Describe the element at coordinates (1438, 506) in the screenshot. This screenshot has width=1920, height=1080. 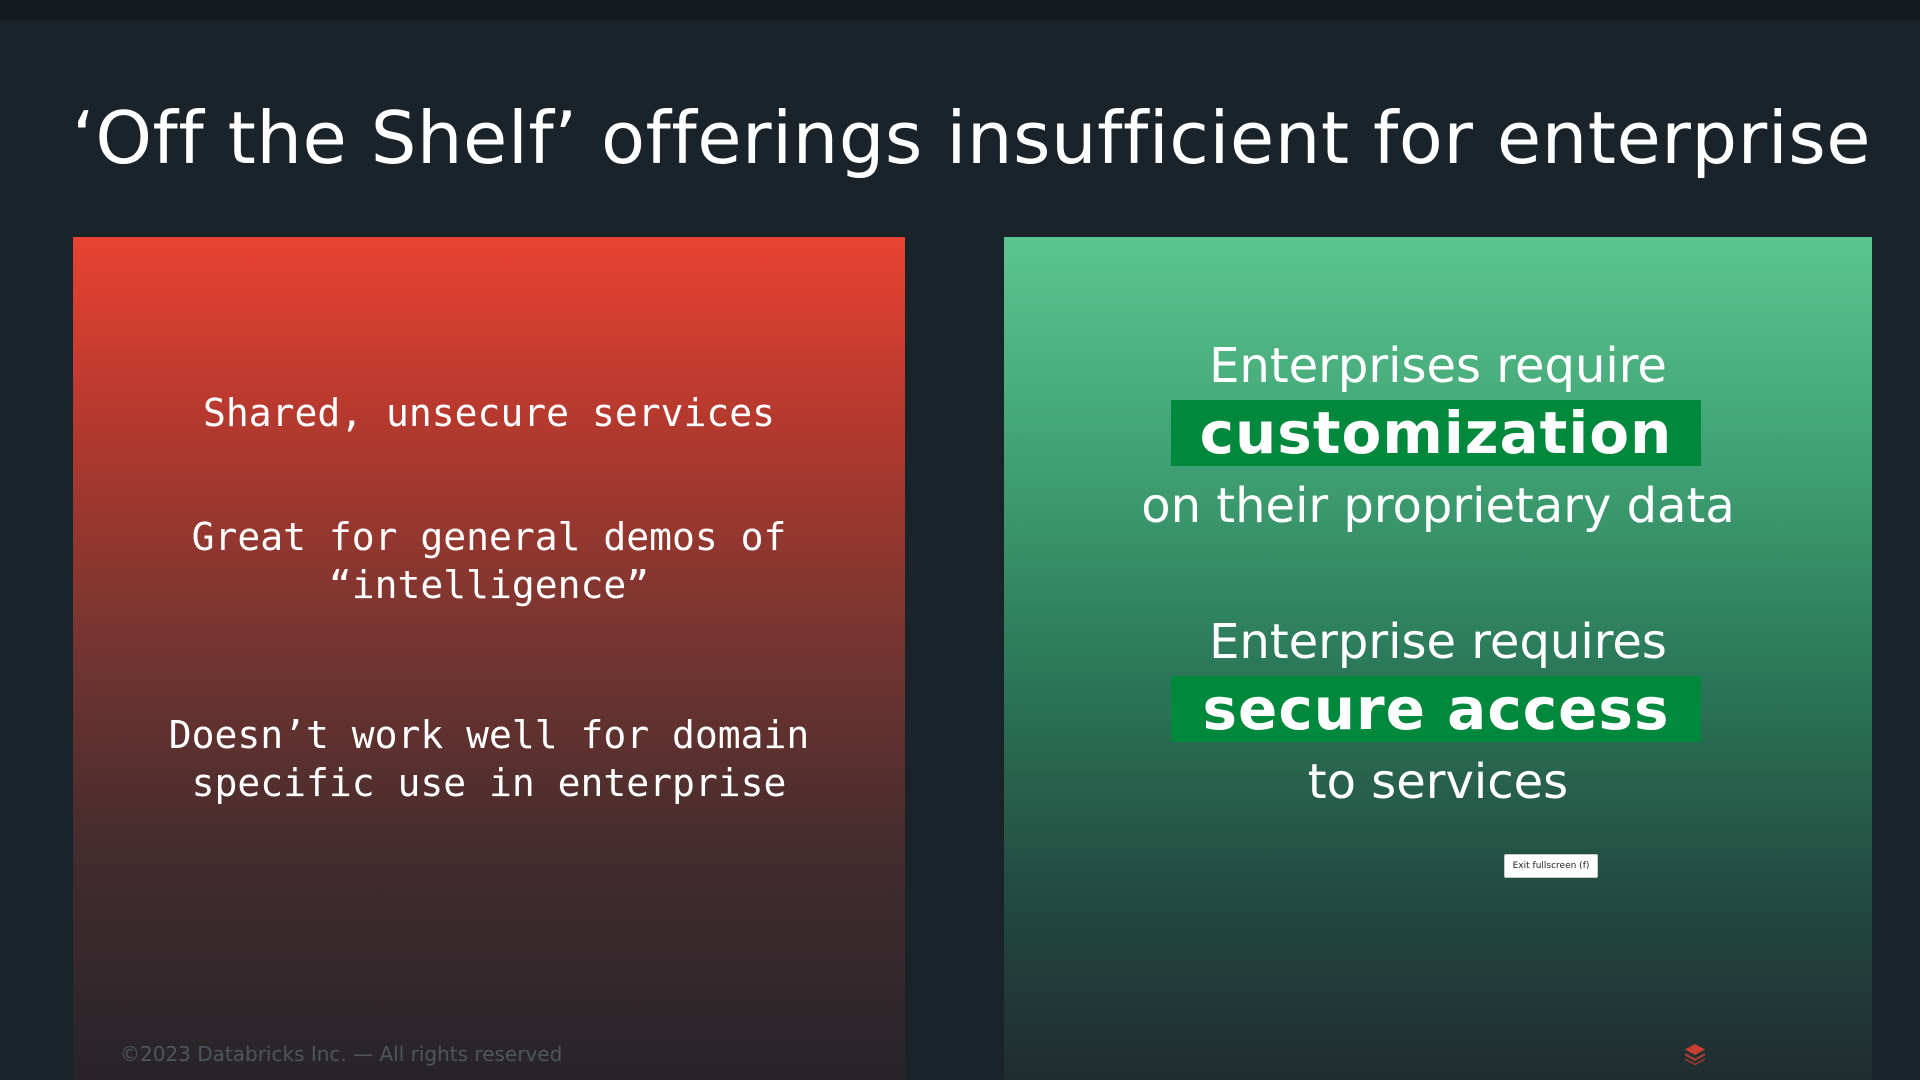
I see `requirement-tail-text: on their proprietary data` at that location.